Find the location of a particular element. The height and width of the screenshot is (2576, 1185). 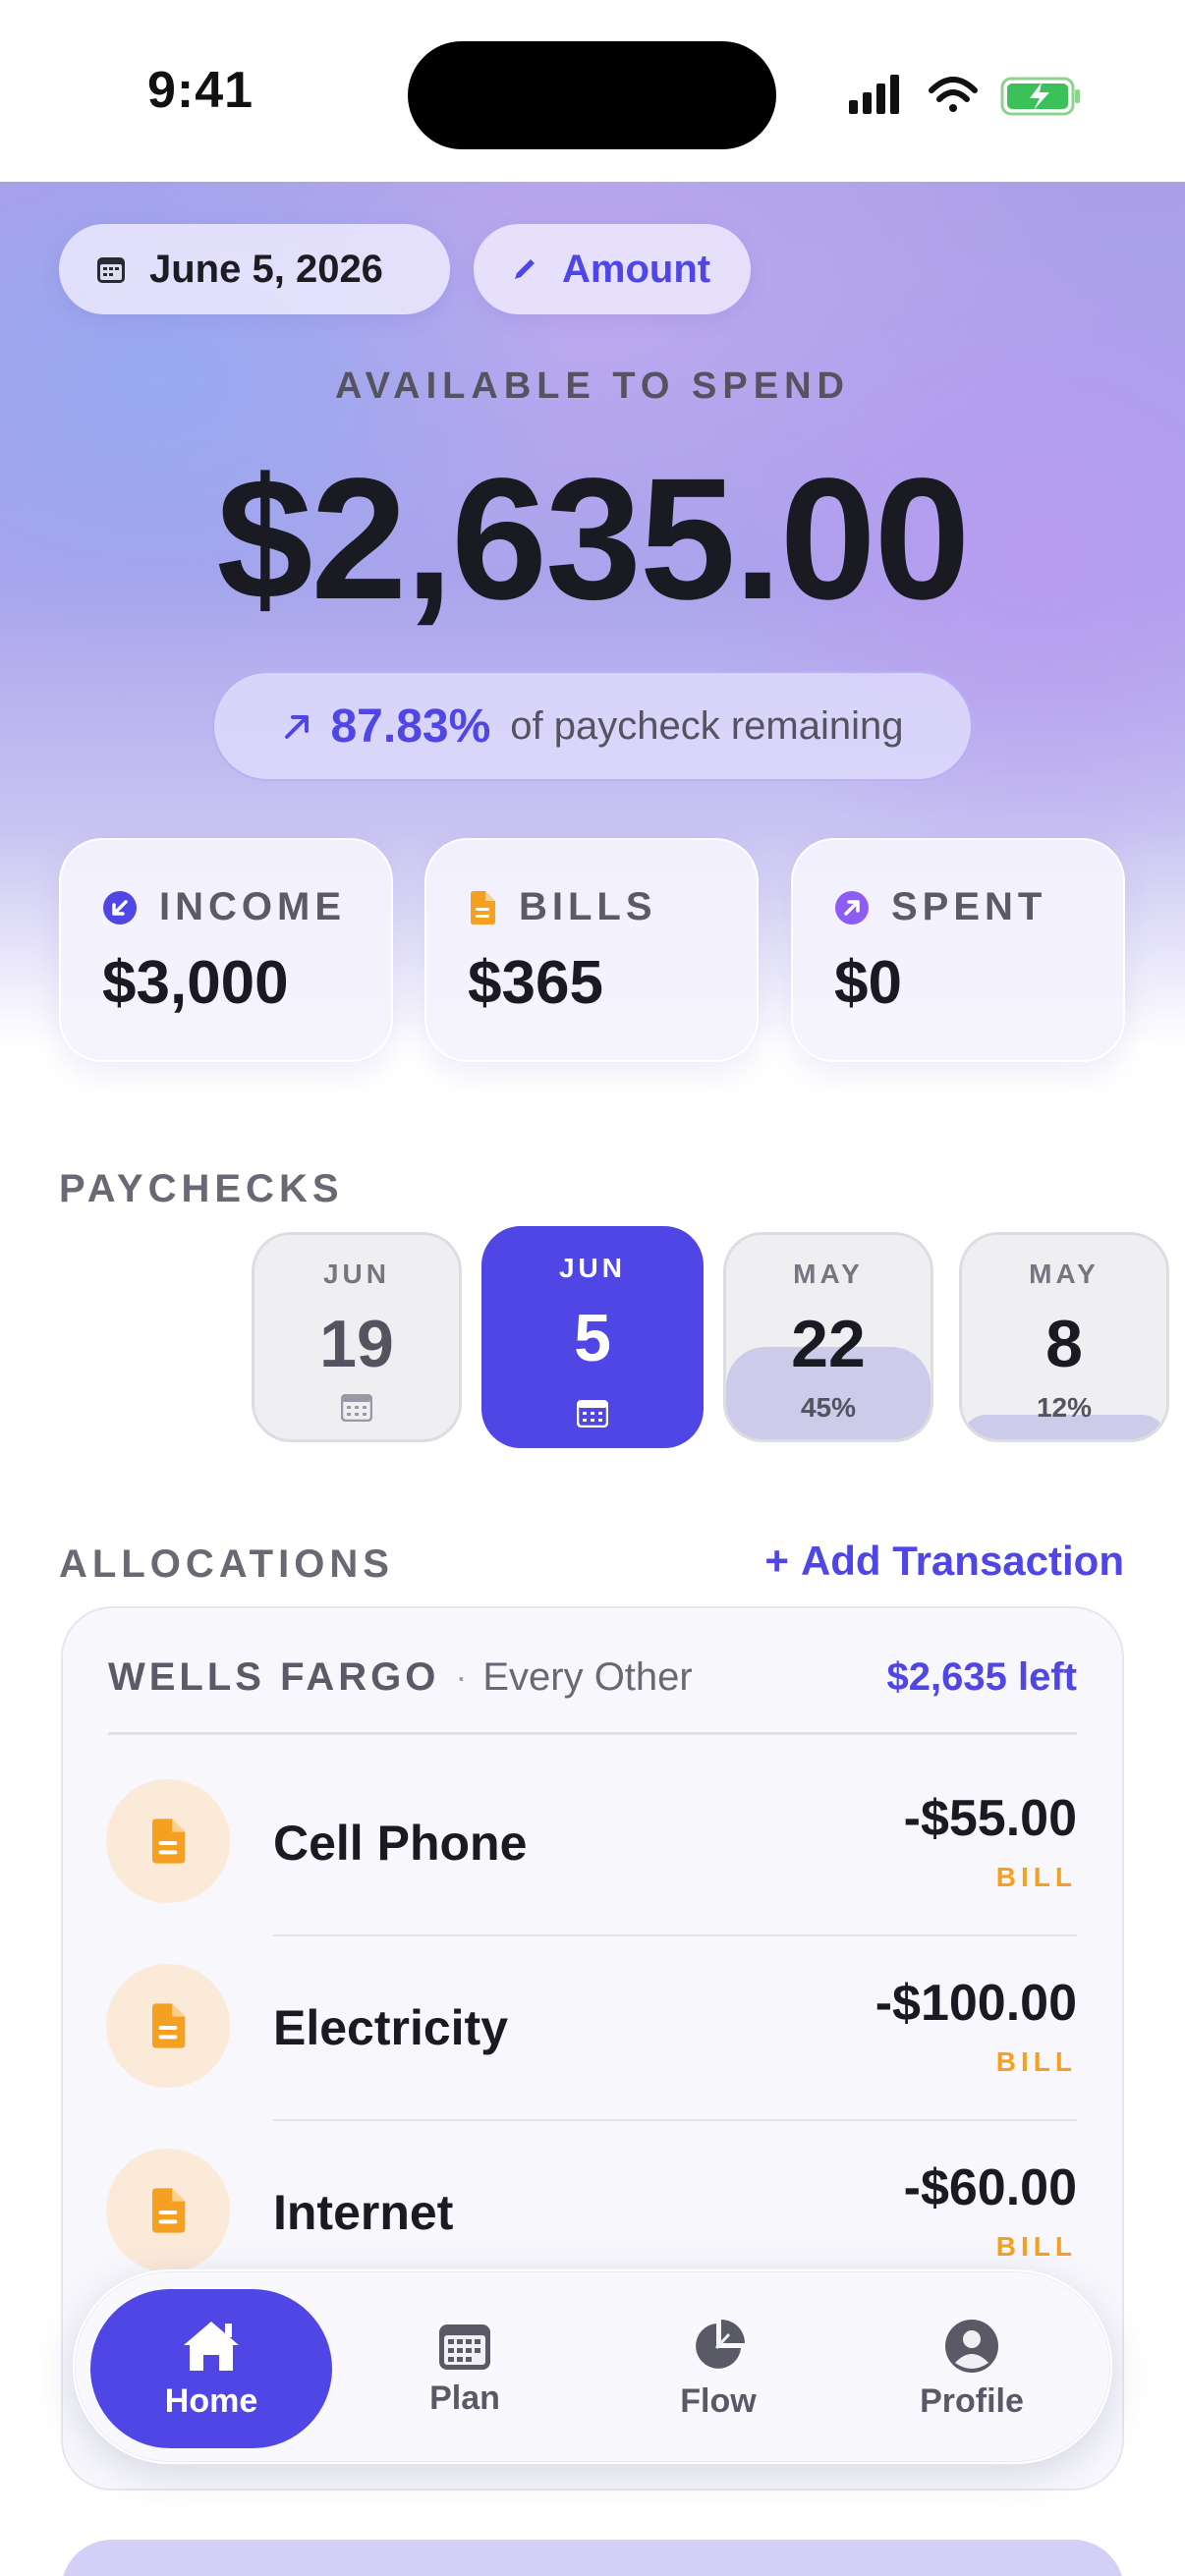

house-icon is located at coordinates (212, 2346).